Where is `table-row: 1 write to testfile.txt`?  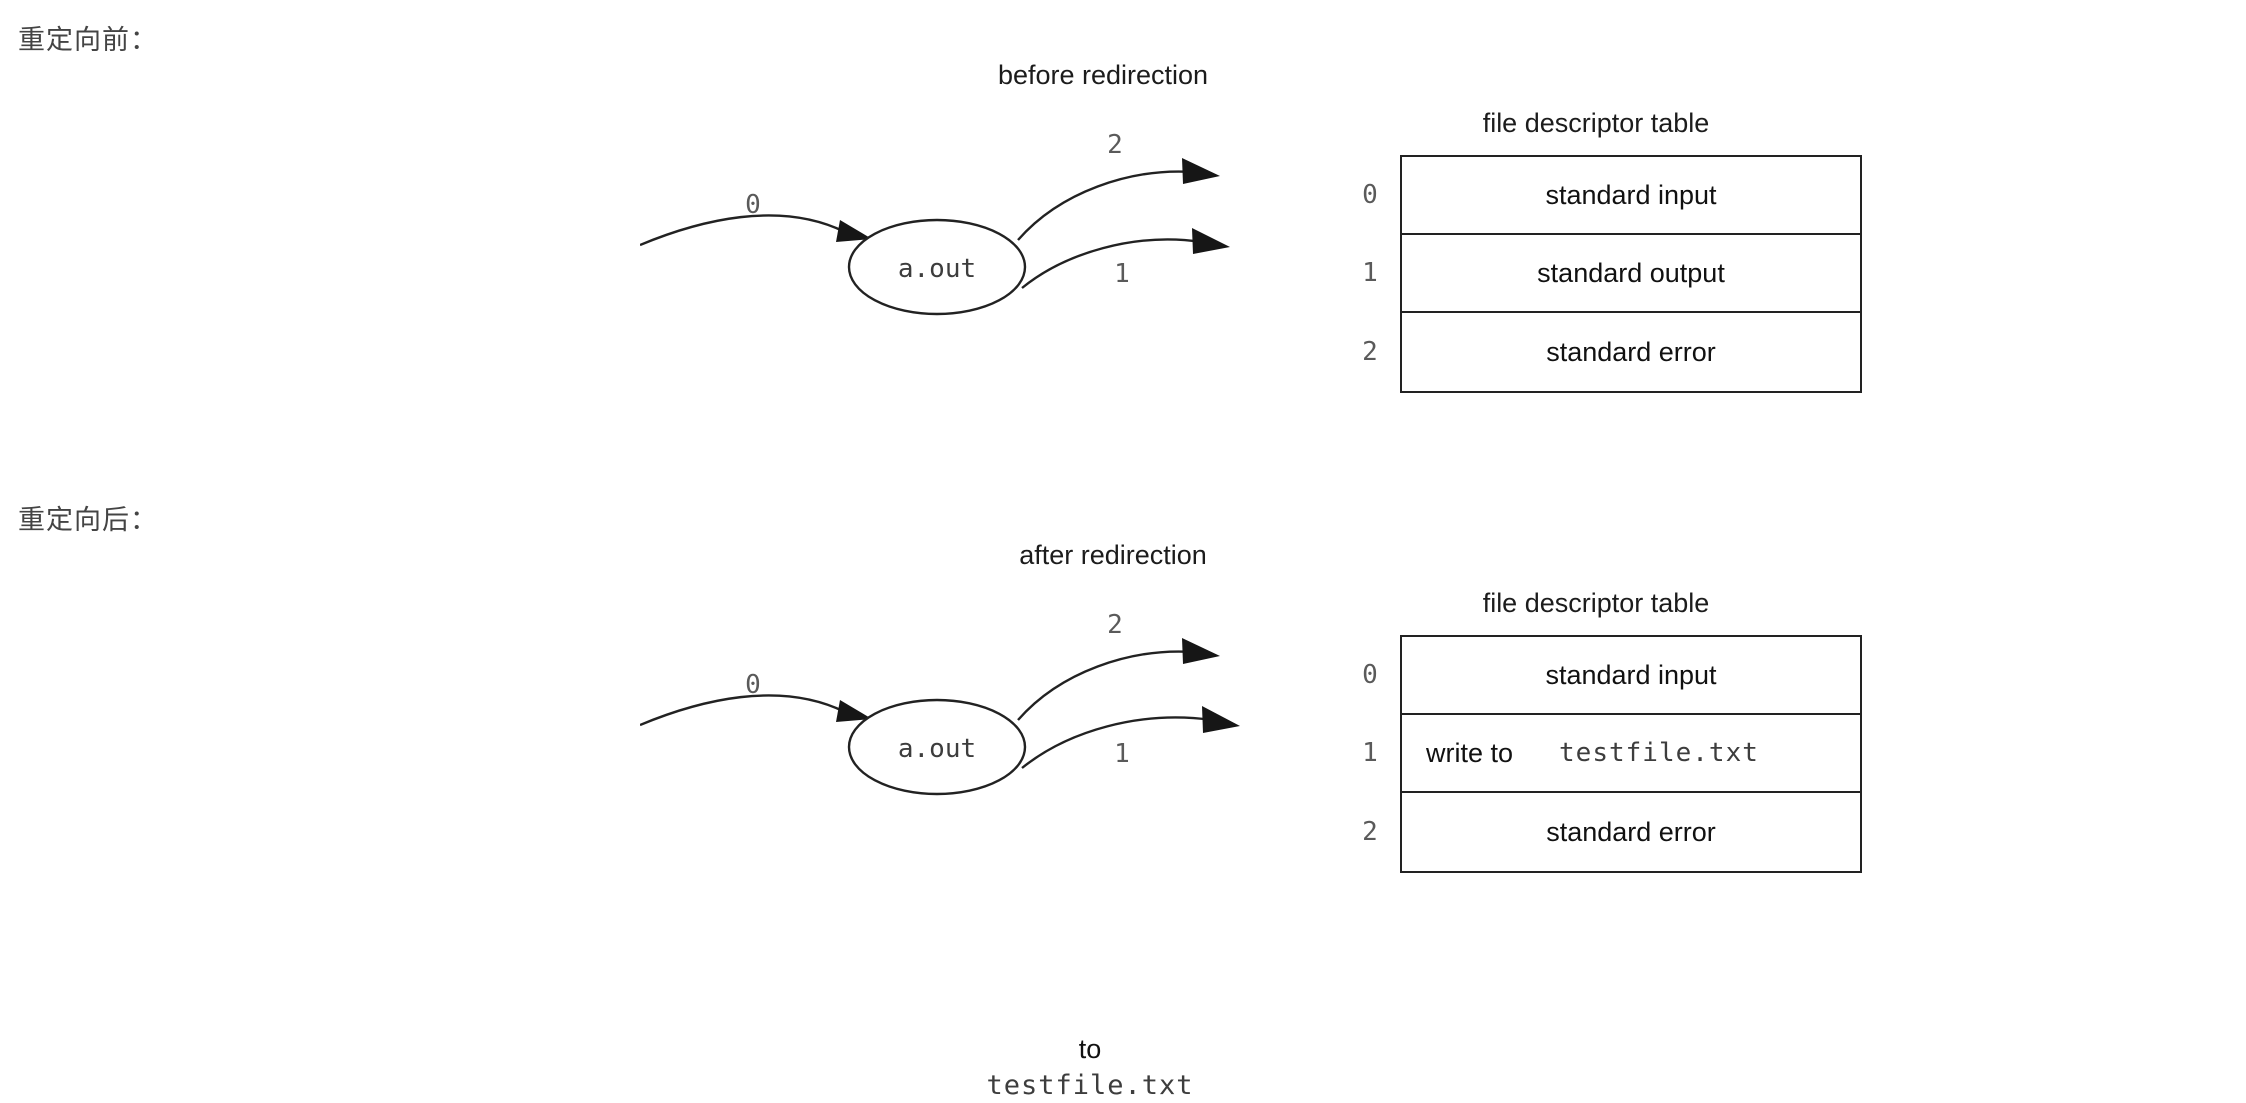 table-row: 1 write to testfile.txt is located at coordinates (1611, 754).